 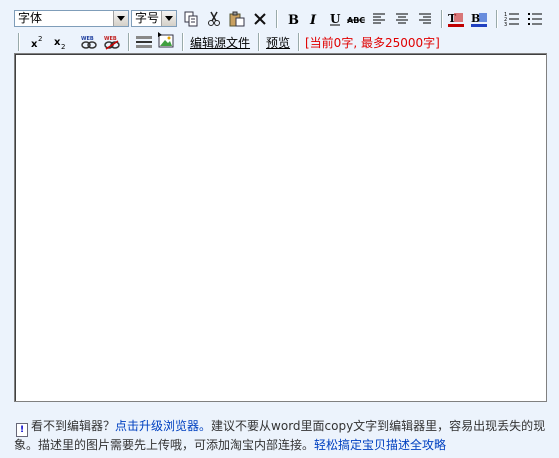 What do you see at coordinates (237, 19) in the screenshot?
I see `paste-icon` at bounding box center [237, 19].